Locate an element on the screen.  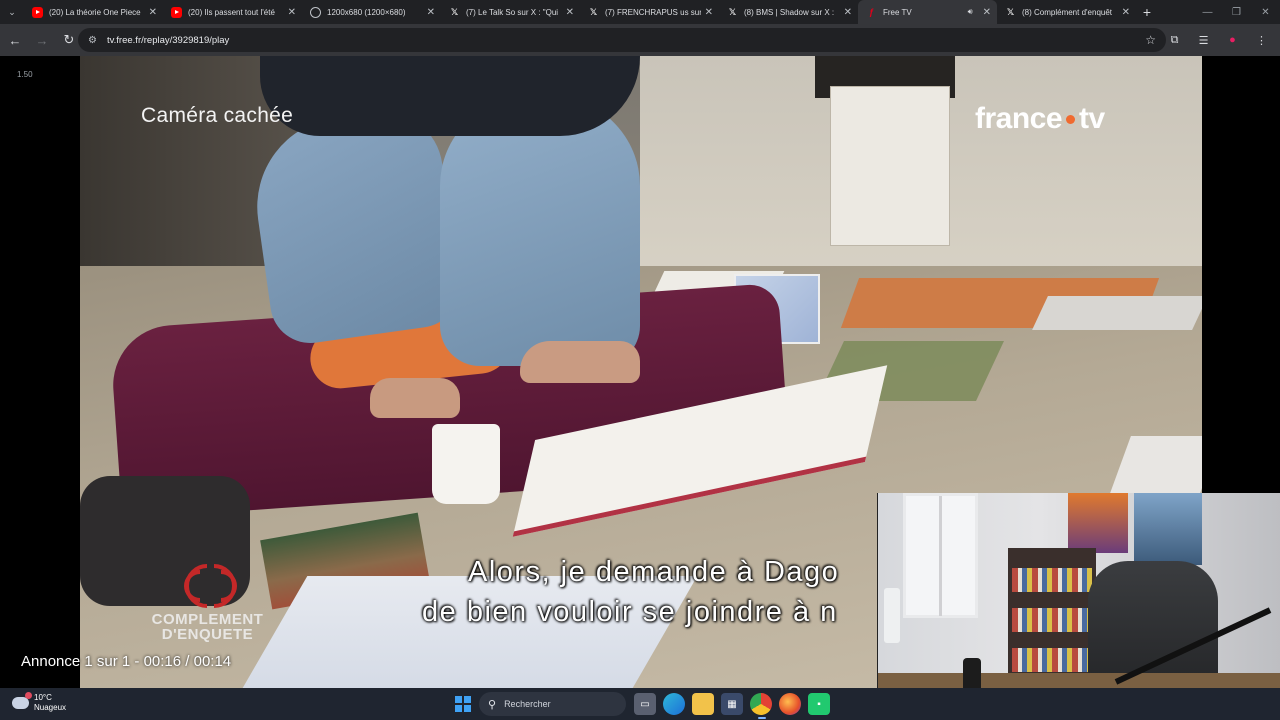
logo-dot is located at coordinates (1071, 119).